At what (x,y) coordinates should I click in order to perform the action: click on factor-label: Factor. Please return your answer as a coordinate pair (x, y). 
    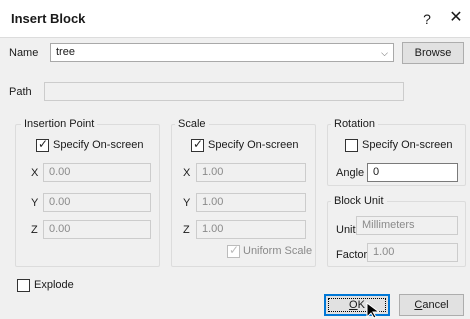
    Looking at the image, I should click on (352, 255).